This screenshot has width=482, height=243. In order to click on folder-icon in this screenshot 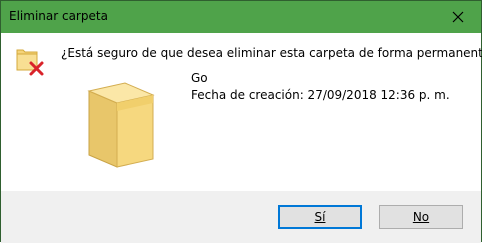, I will do `click(121, 121)`.